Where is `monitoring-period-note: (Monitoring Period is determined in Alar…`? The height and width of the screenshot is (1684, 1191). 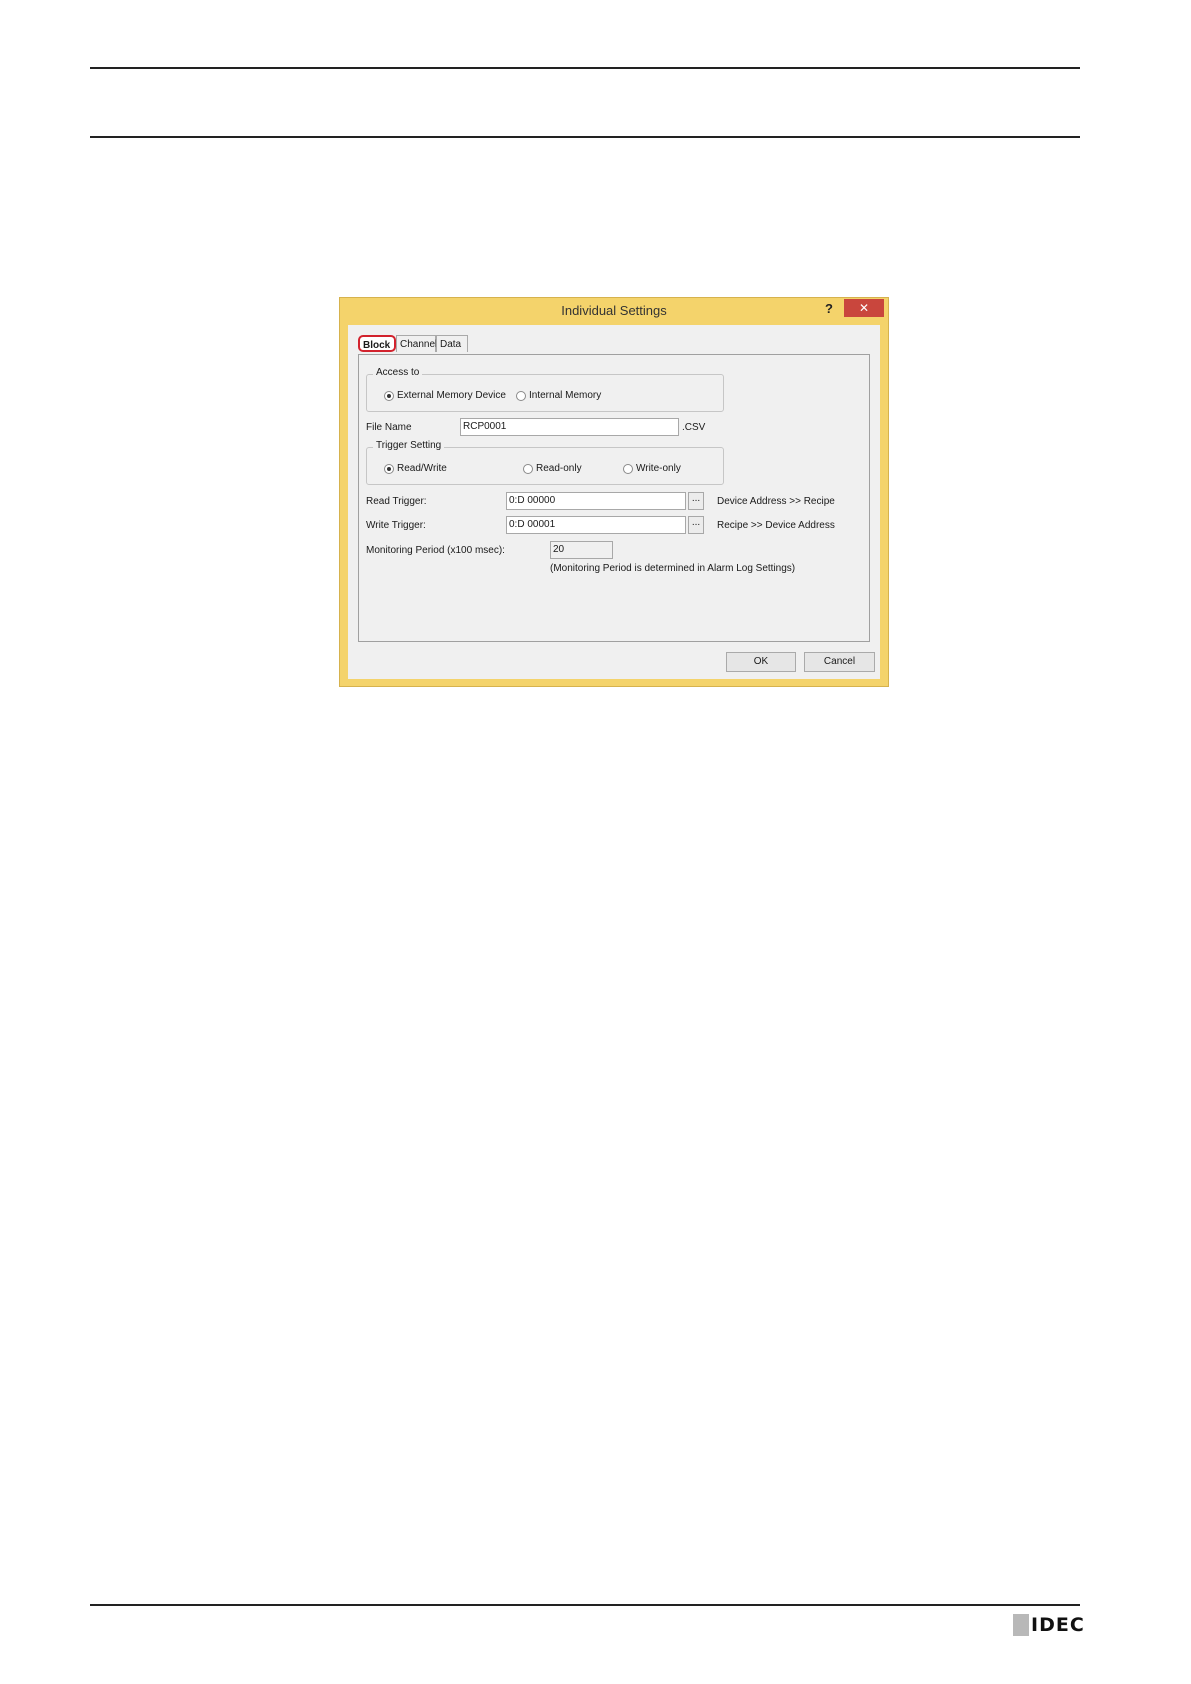 monitoring-period-note: (Monitoring Period is determined in Alar… is located at coordinates (673, 568).